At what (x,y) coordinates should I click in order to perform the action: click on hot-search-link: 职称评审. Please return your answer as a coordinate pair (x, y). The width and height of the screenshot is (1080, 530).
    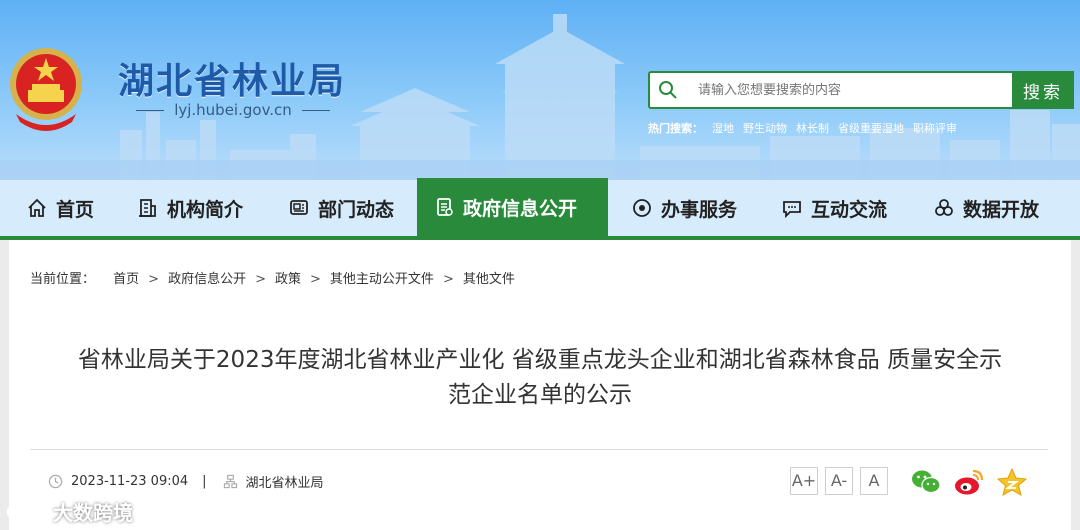
    Looking at the image, I should click on (935, 128).